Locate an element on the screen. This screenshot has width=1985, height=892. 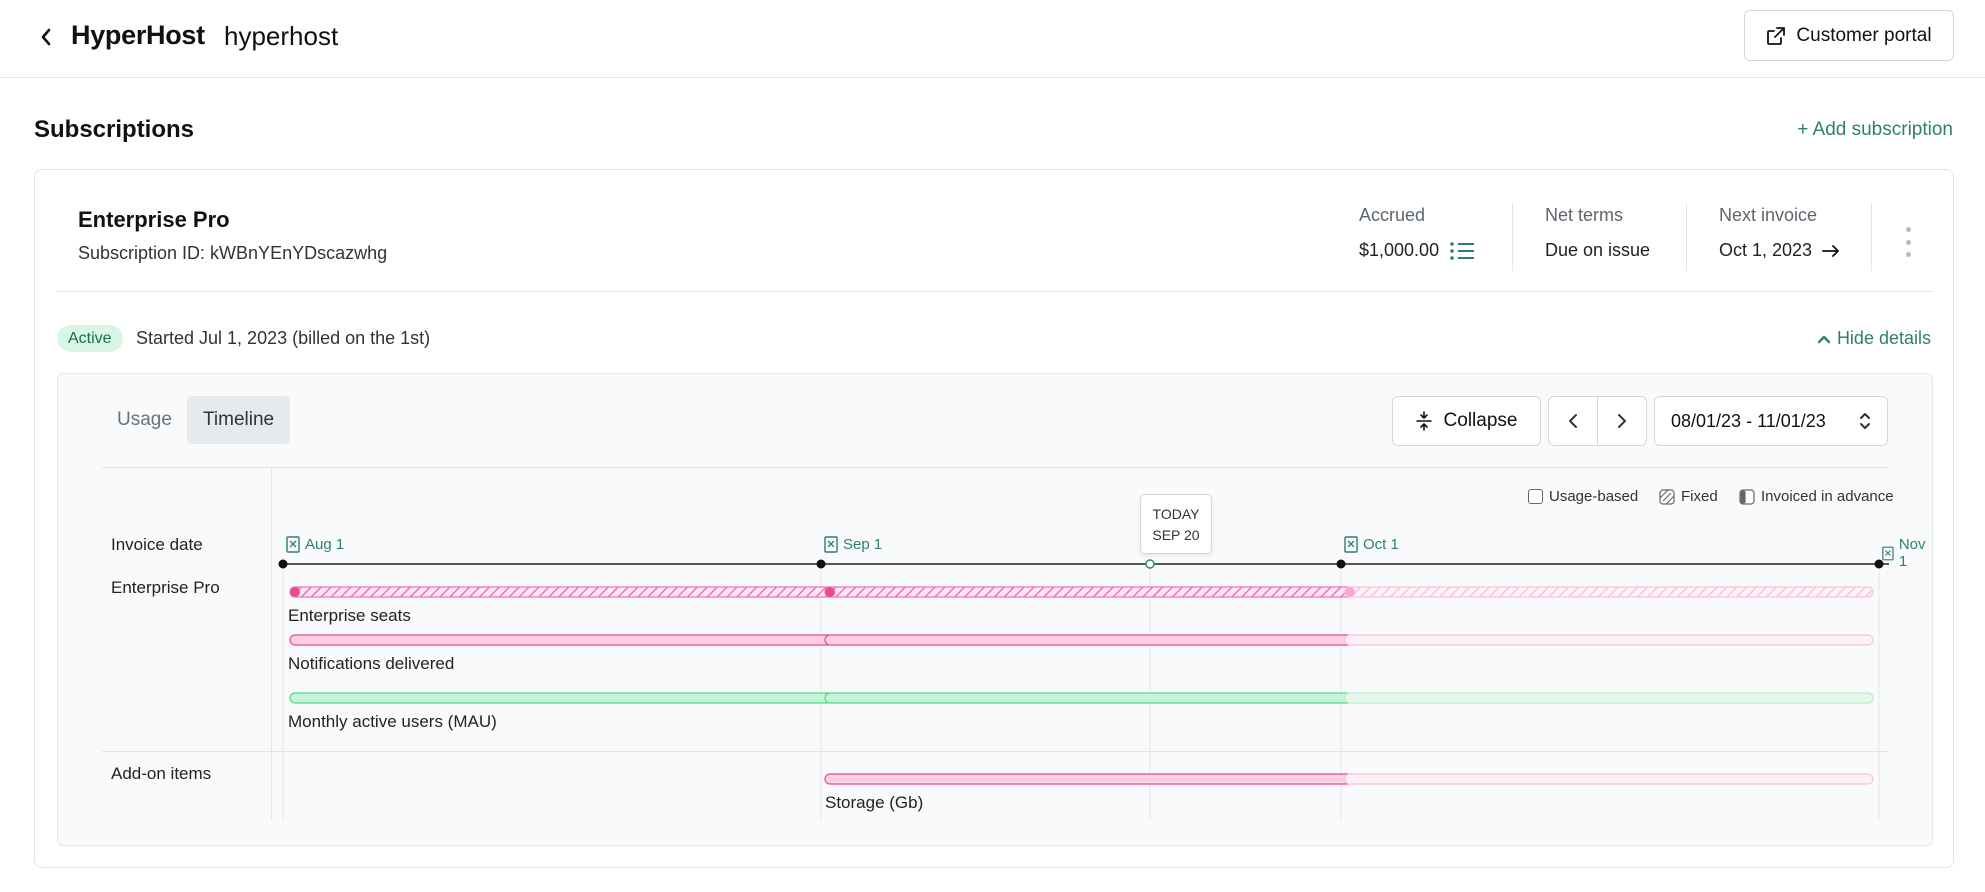
back-button is located at coordinates (46, 37).